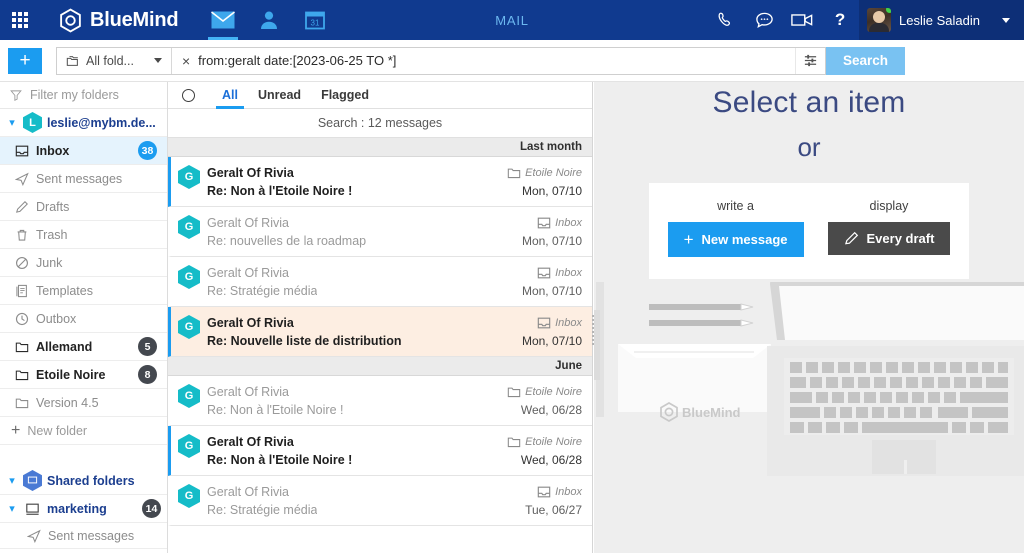  Describe the element at coordinates (394, 510) in the screenshot. I see `message-bottom-line: Re: Stratégie média Tue, 06/27` at that location.